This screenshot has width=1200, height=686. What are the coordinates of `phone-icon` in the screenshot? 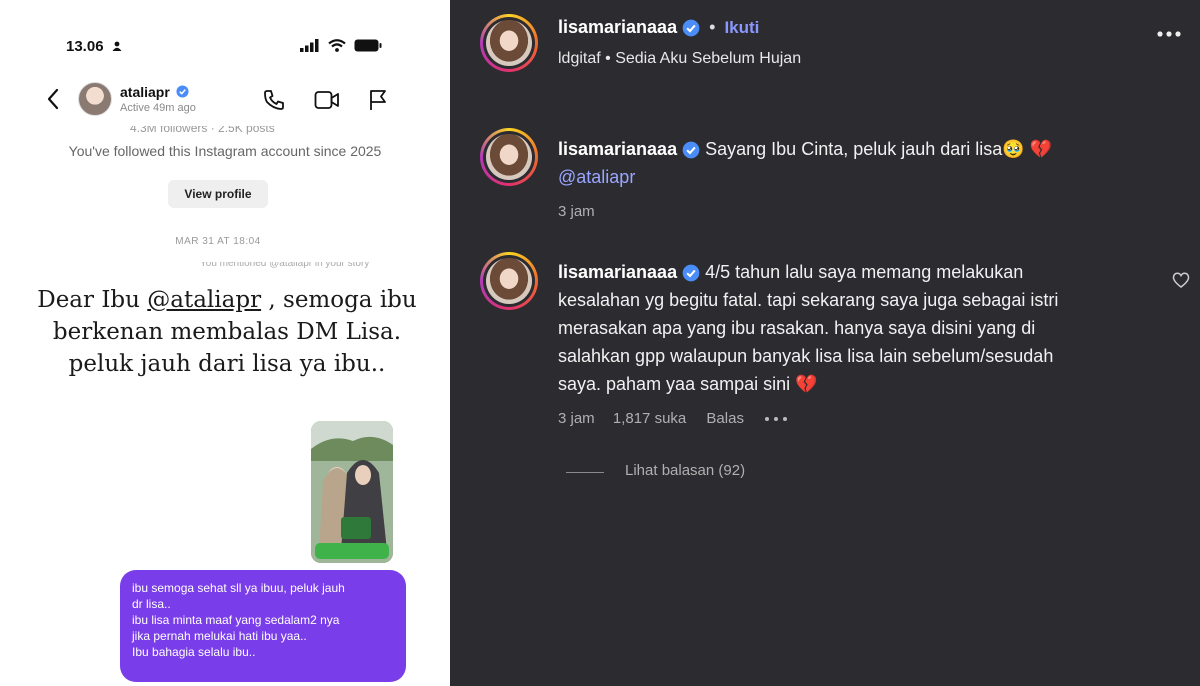 It's located at (274, 100).